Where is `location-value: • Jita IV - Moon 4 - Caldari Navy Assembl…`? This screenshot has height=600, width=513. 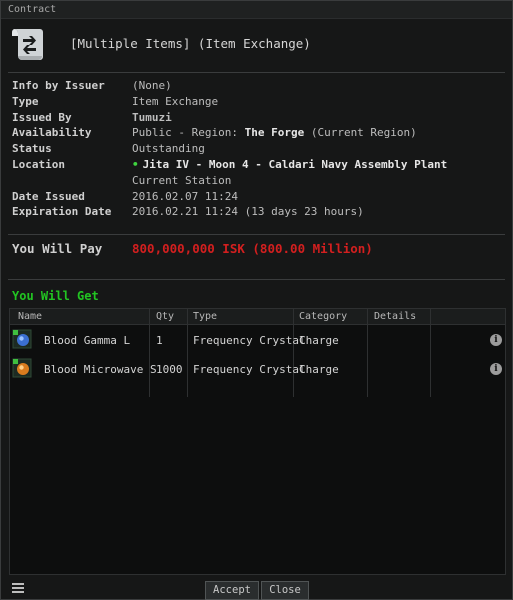
location-value: • Jita IV - Moon 4 - Caldari Navy Assembl… is located at coordinates (289, 164).